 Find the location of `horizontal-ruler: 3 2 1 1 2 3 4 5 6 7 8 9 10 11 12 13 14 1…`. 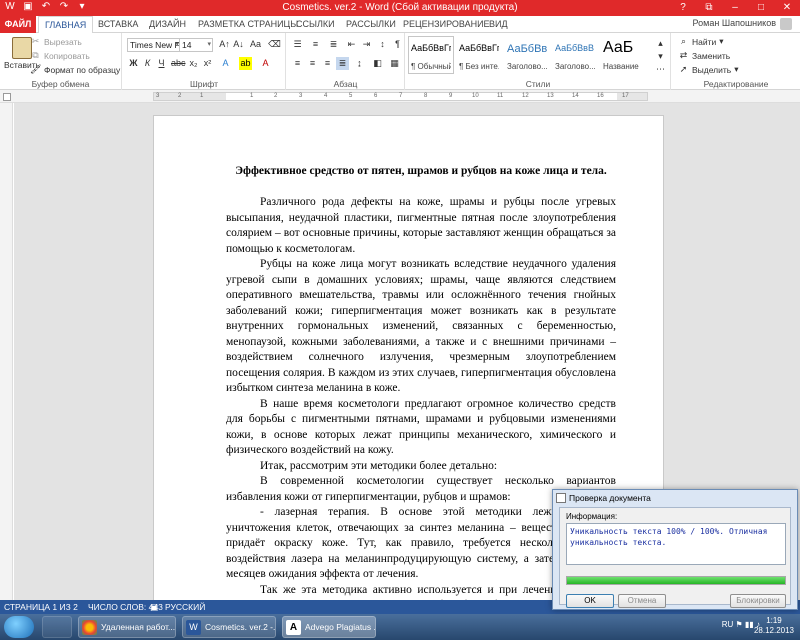

horizontal-ruler: 3 2 1 1 2 3 4 5 6 7 8 9 10 11 12 13 14 1… is located at coordinates (400, 96).